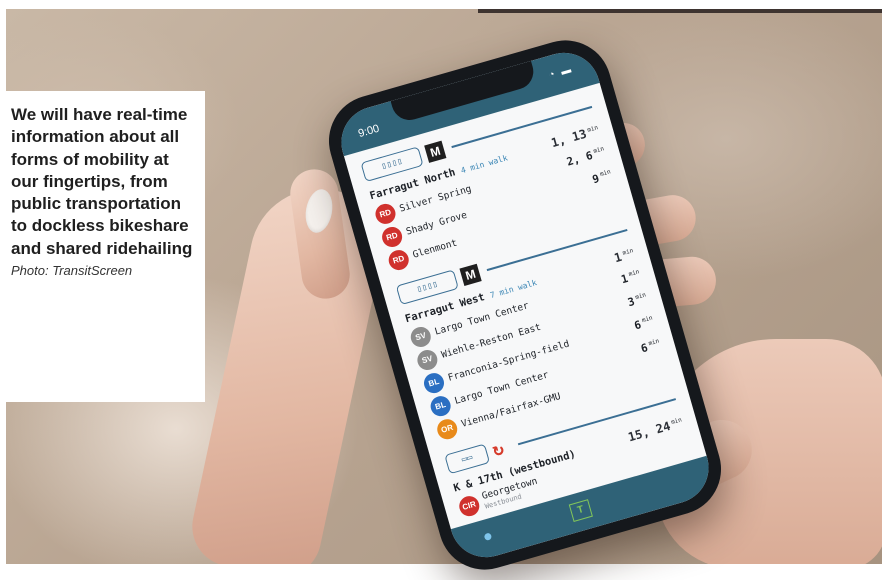  Describe the element at coordinates (636, 300) in the screenshot. I see `arrival-minutes: 3min` at that location.